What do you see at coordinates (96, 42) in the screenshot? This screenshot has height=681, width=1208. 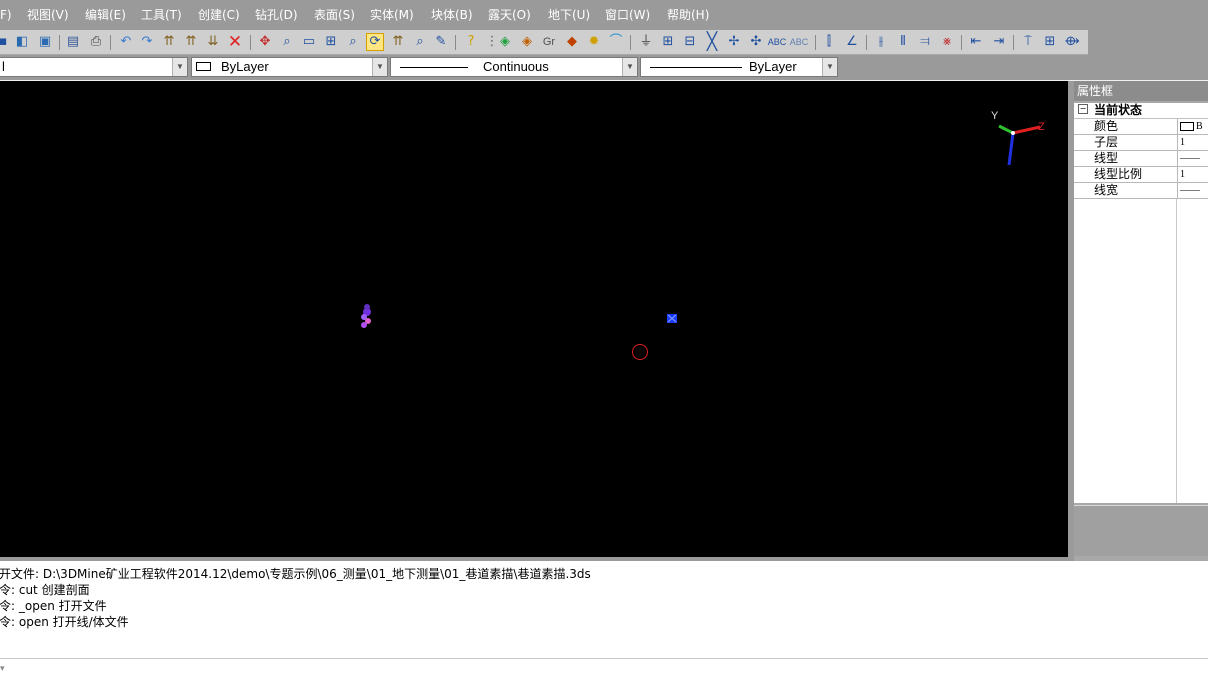 I see `print-icon: ⎙` at bounding box center [96, 42].